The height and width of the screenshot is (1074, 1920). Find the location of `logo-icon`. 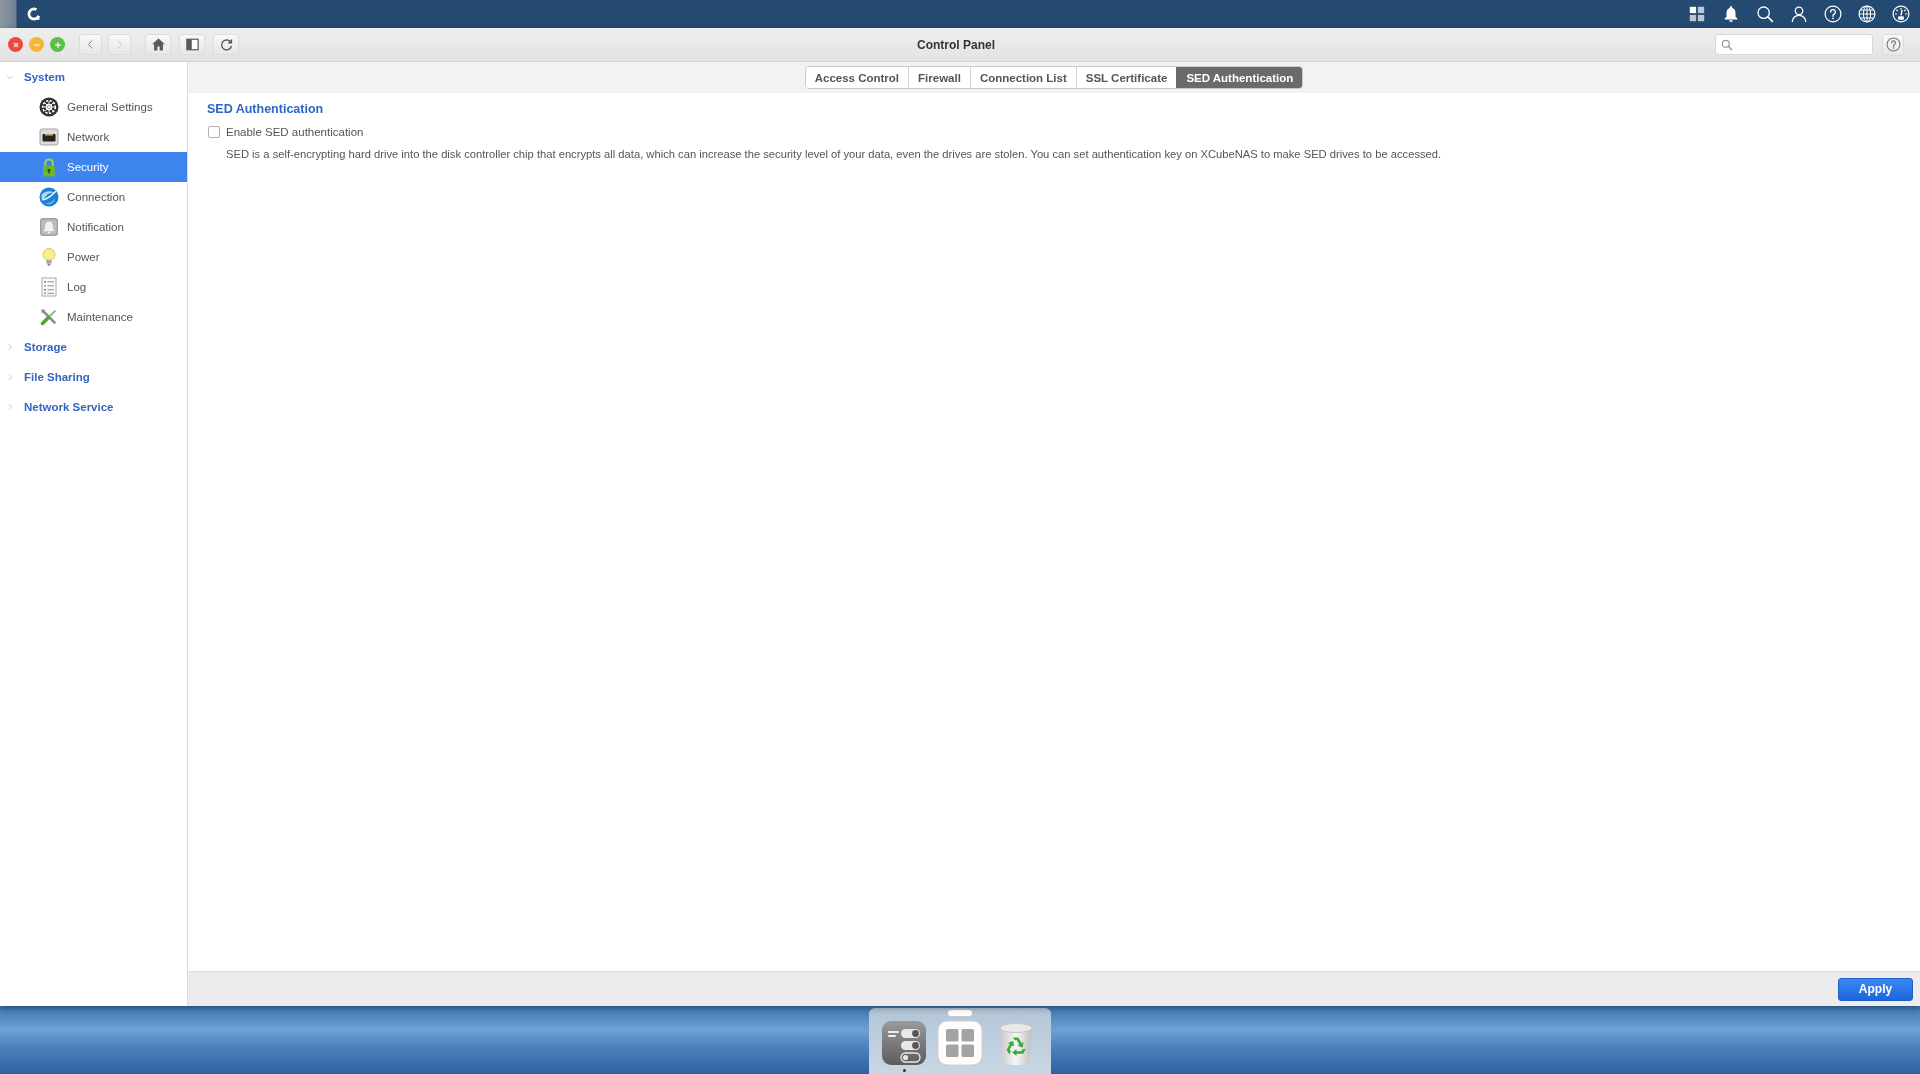

logo-icon is located at coordinates (34, 14).